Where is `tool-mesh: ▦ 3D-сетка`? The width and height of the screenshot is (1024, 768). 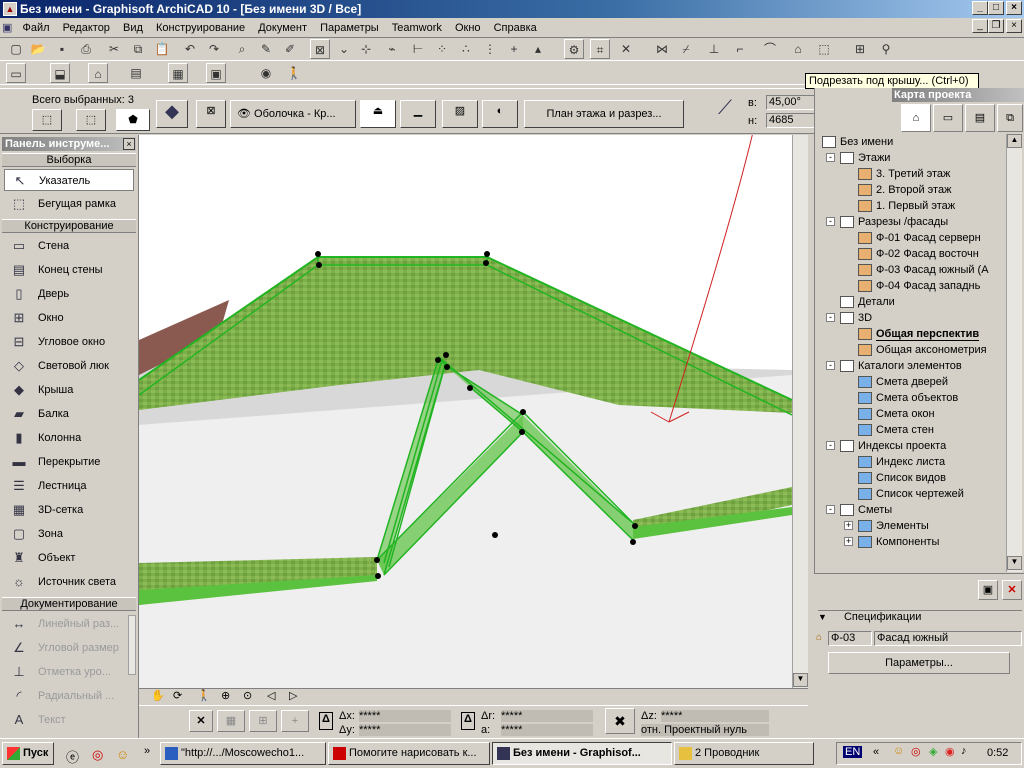 tool-mesh: ▦ 3D-сетка is located at coordinates (69, 510).